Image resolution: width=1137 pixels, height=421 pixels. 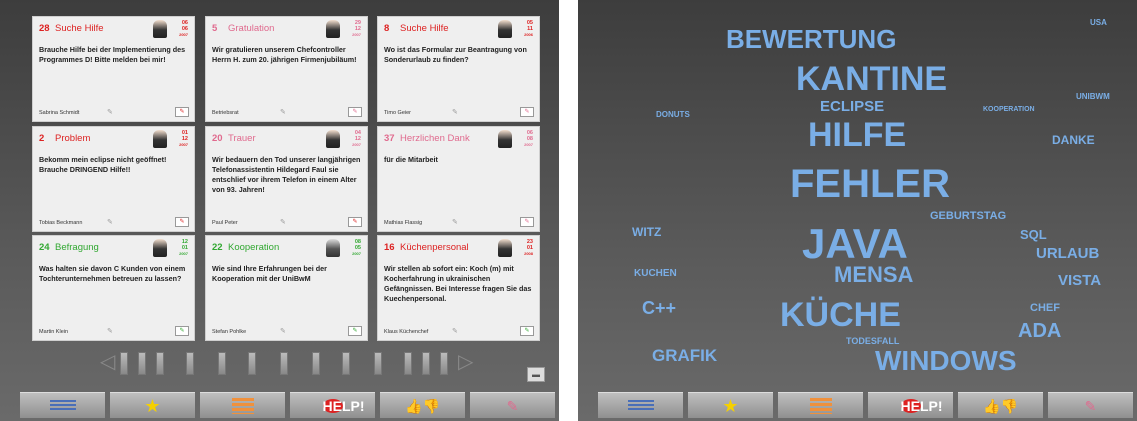 What do you see at coordinates (242, 138) in the screenshot?
I see `note-title: Trauer` at bounding box center [242, 138].